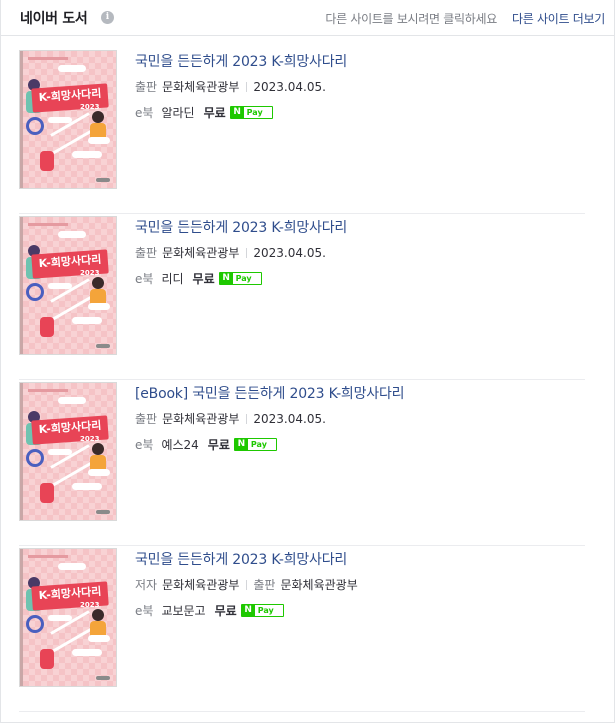  I want to click on header-hint-text: 다른 사이트를 보시려면 클릭하세요, so click(411, 19).